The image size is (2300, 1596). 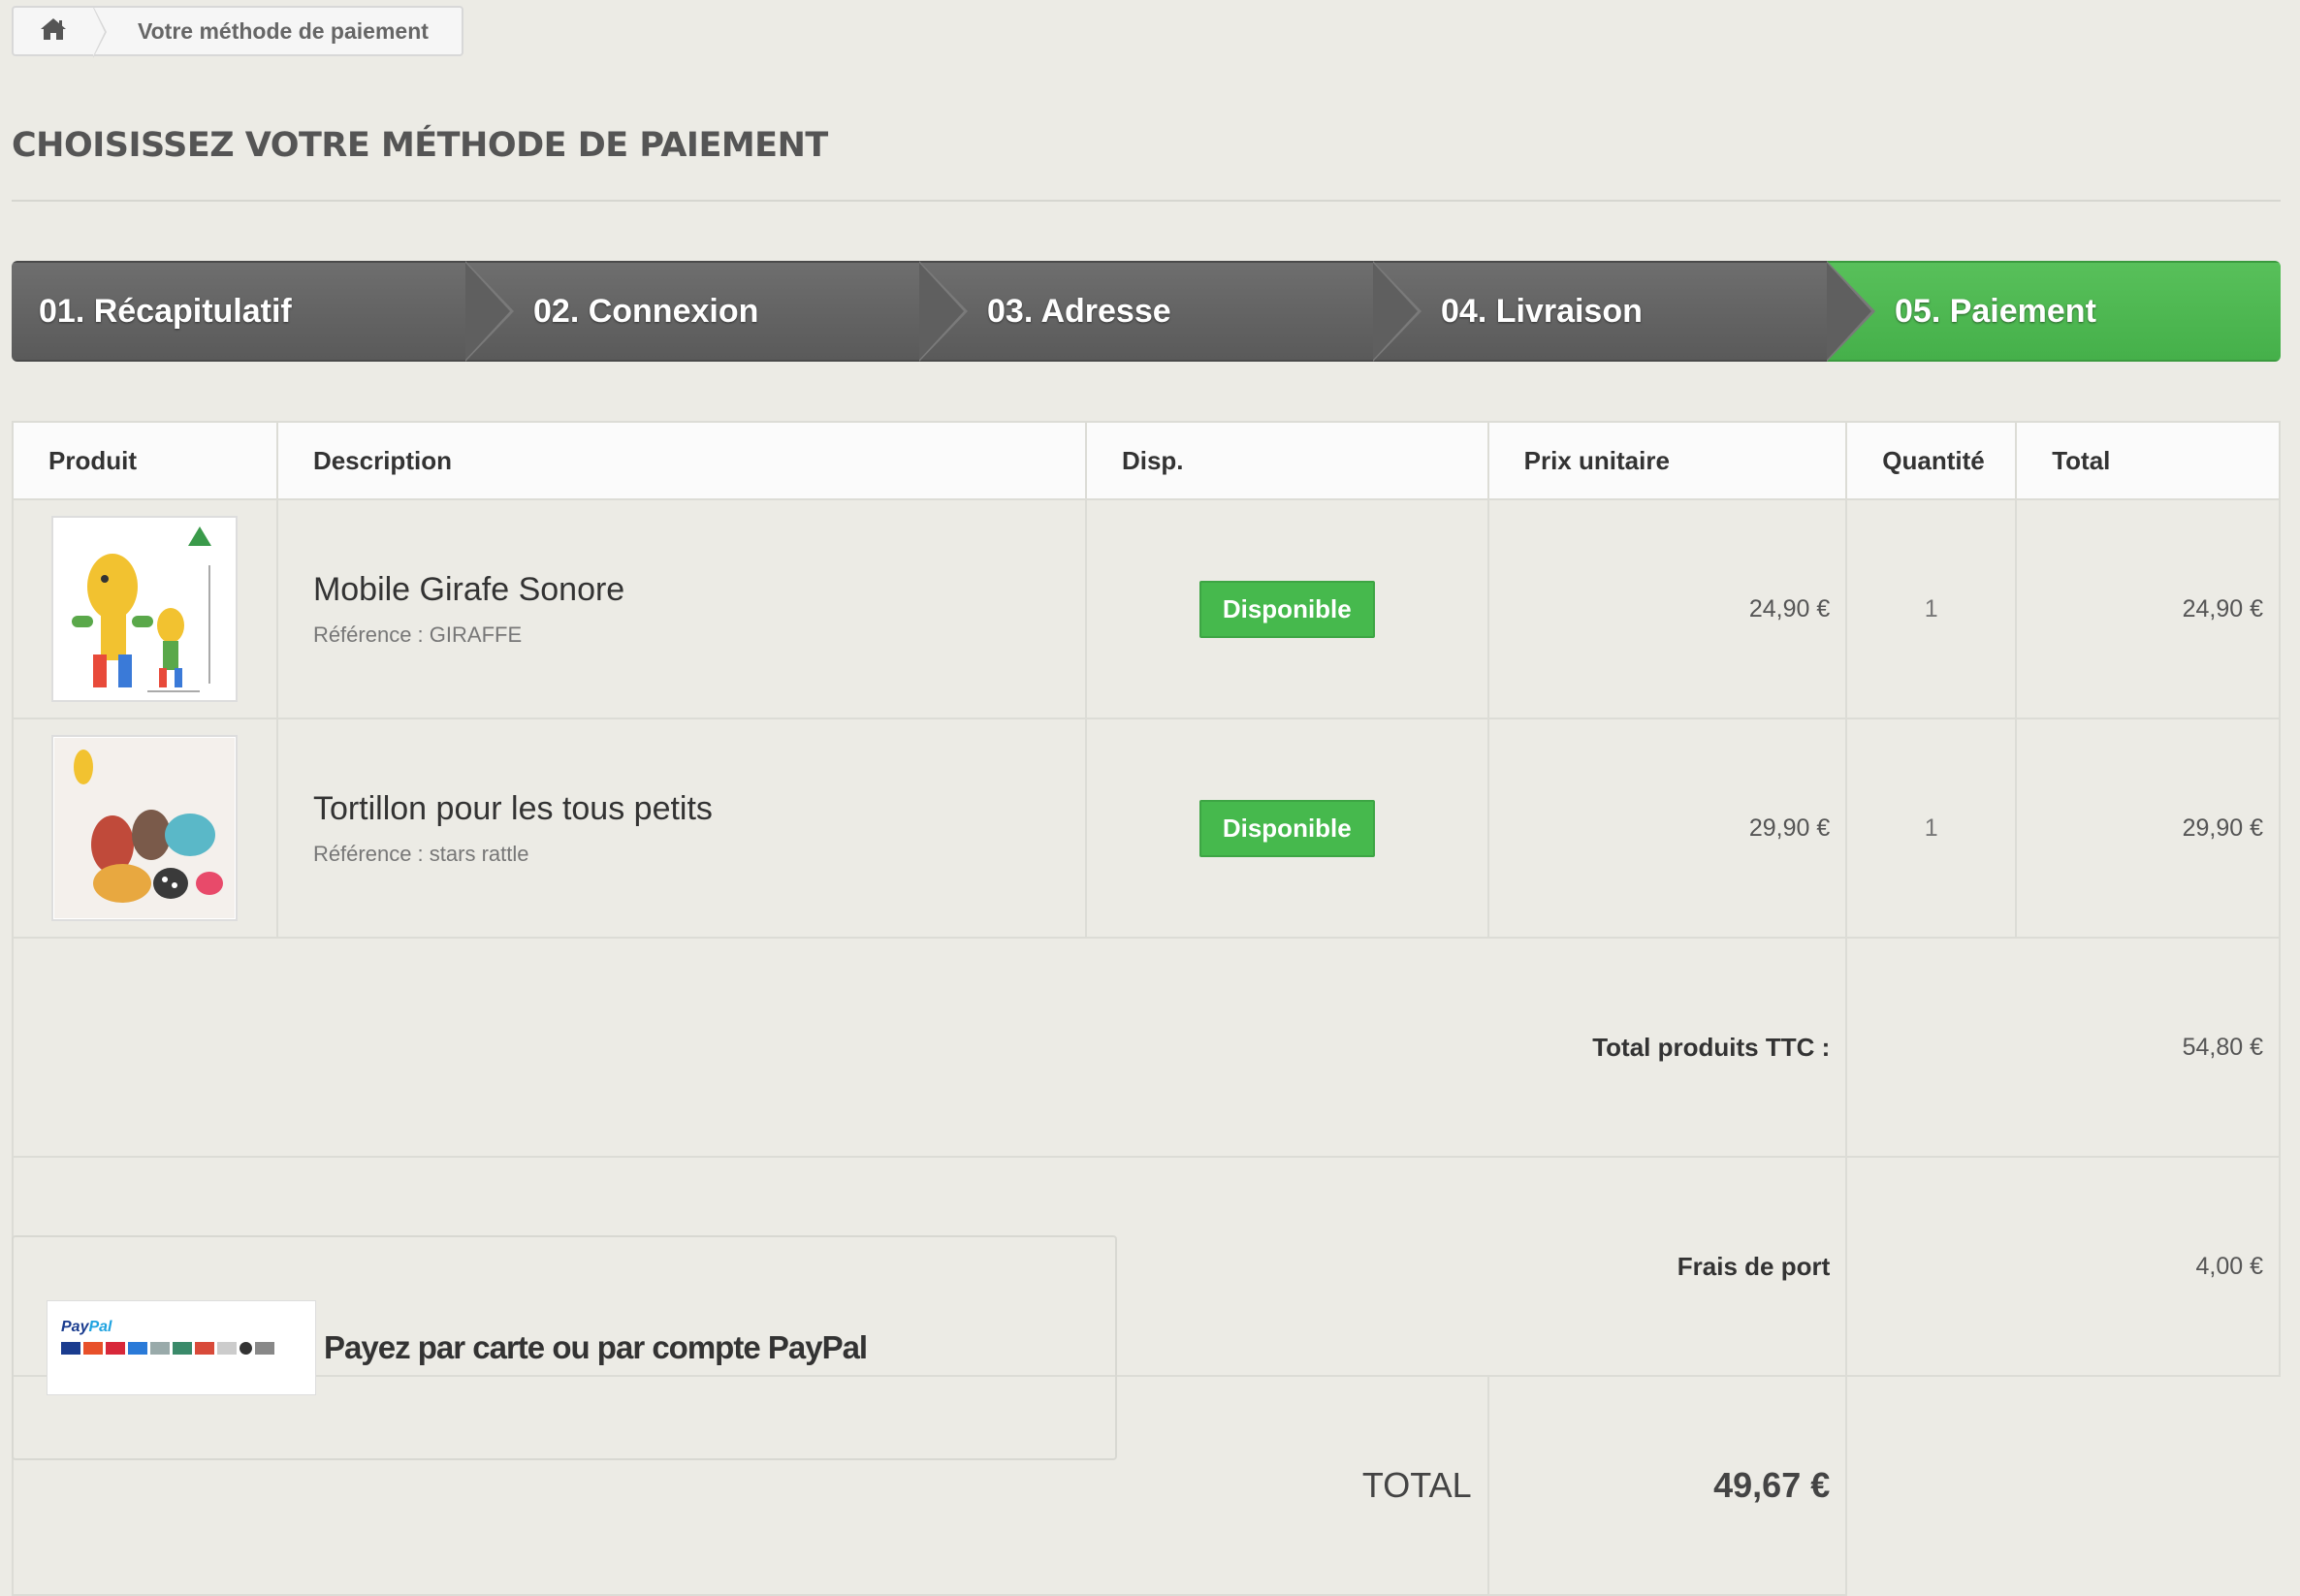 What do you see at coordinates (1624, 311) in the screenshot?
I see `step-livraison: 04. Livraison` at bounding box center [1624, 311].